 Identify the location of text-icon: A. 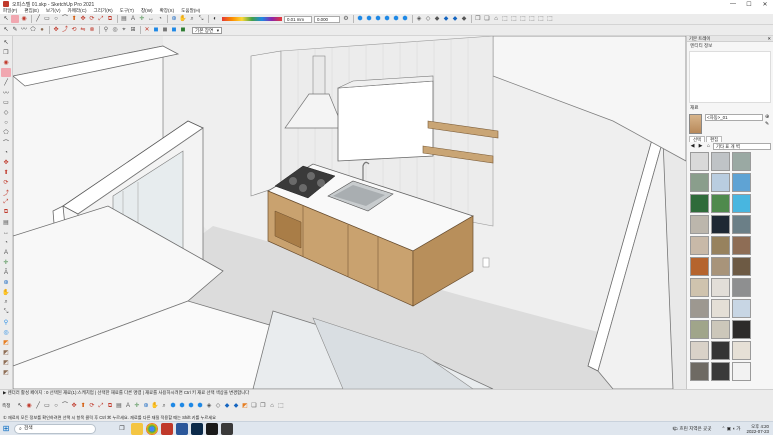
(133, 19).